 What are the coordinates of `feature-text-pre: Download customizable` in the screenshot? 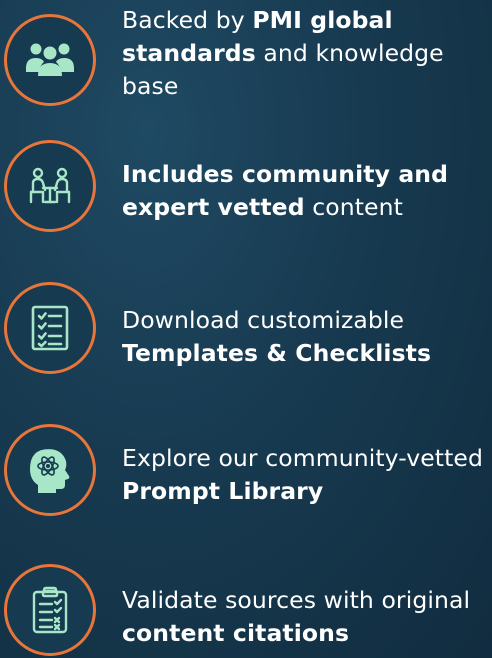 It's located at (263, 320).